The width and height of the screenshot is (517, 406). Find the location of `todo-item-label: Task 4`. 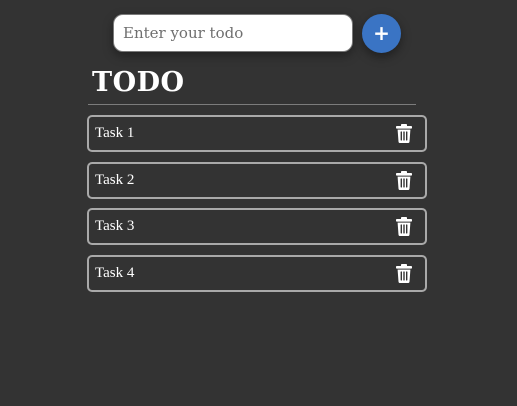

todo-item-label: Task 4 is located at coordinates (115, 272).